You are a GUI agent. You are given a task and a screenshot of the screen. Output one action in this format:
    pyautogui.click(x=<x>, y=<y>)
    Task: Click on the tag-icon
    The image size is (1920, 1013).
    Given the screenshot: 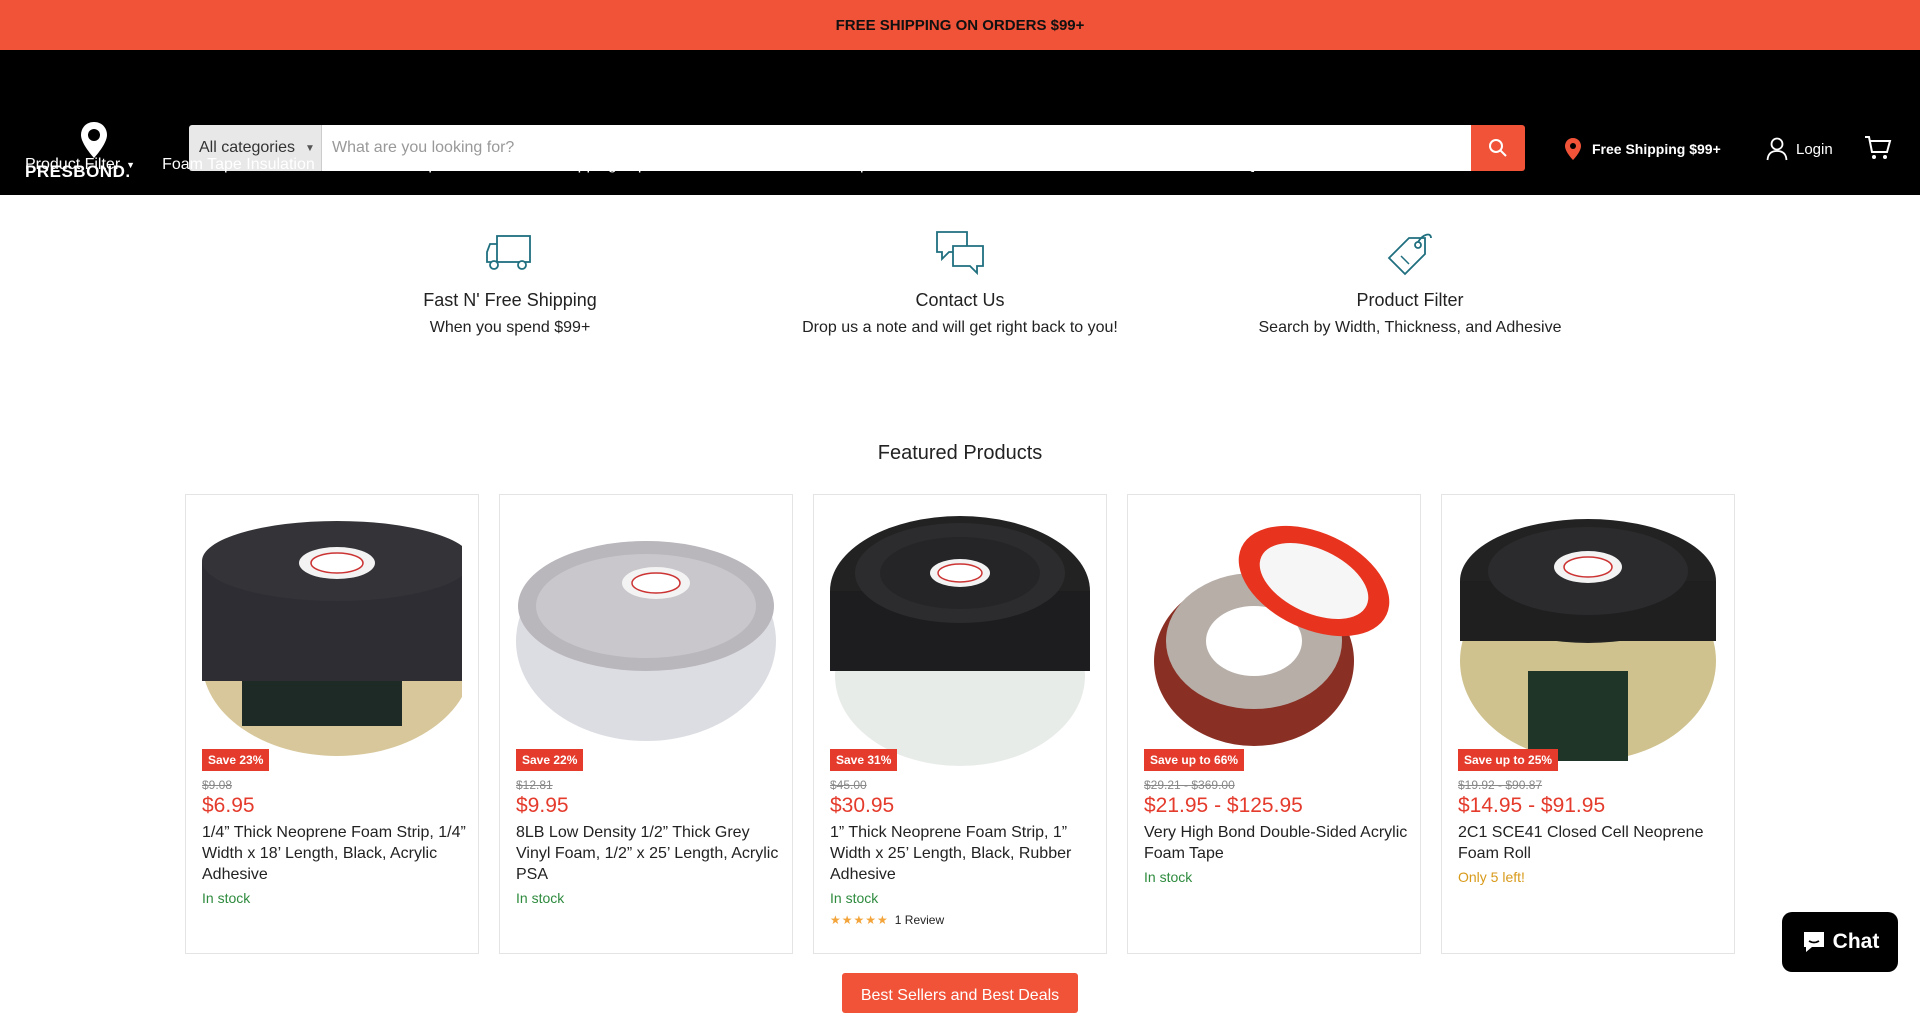 What is the action you would take?
    pyautogui.click(x=1409, y=254)
    